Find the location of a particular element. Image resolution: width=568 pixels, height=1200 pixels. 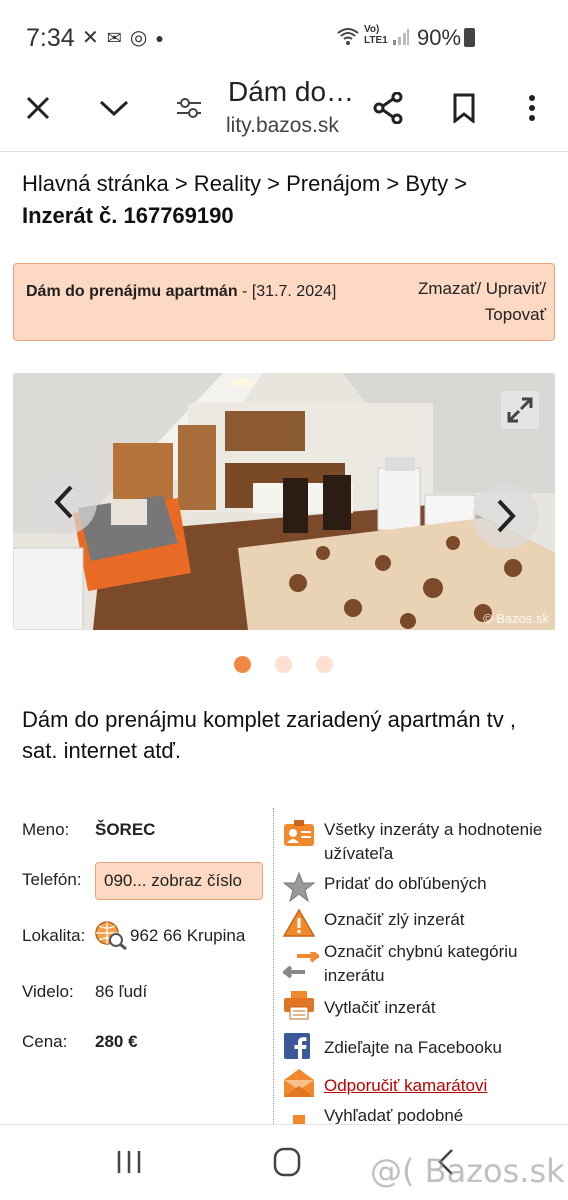

phone-label: Telefón: is located at coordinates (52, 879).